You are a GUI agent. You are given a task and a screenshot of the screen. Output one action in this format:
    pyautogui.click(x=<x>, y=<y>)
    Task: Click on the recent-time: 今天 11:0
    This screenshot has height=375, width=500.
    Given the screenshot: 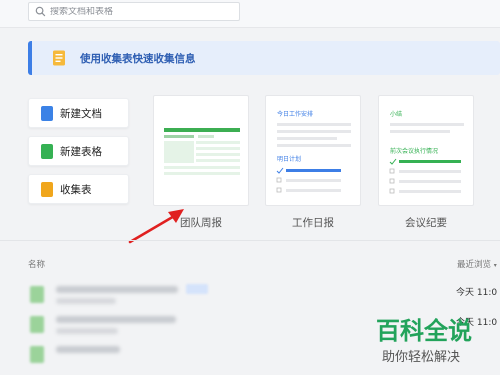 What is the action you would take?
    pyautogui.click(x=477, y=293)
    